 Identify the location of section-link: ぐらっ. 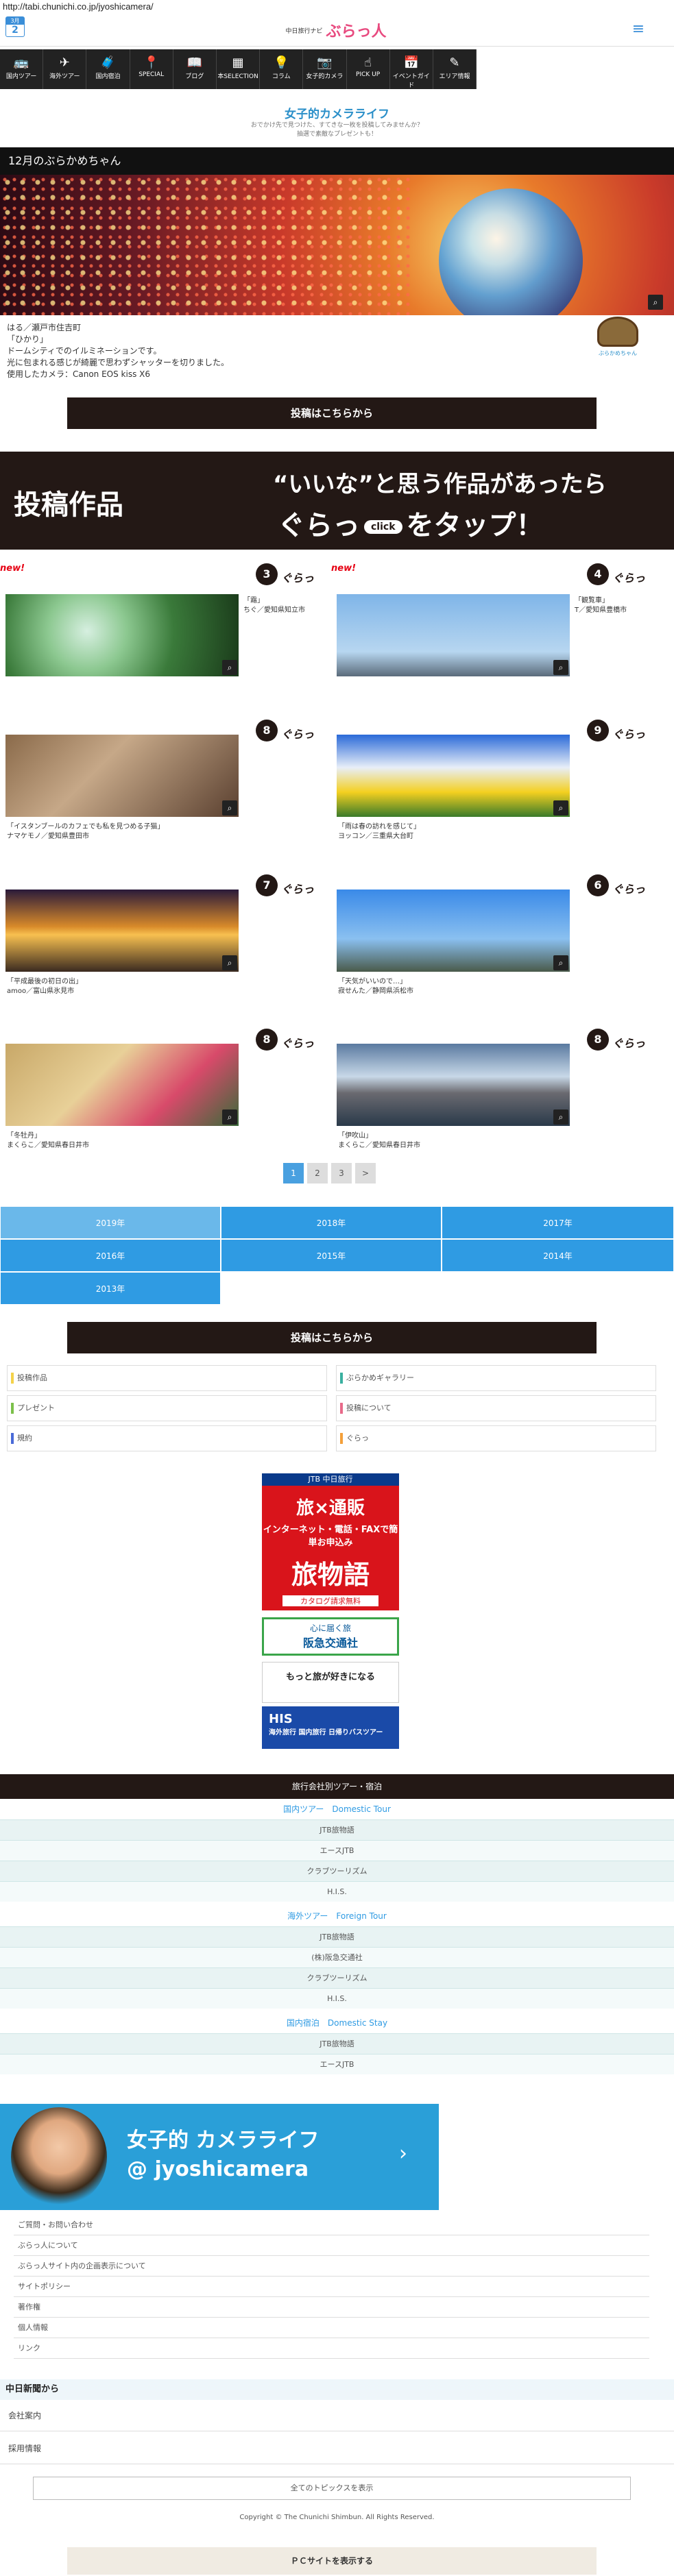
(496, 1438).